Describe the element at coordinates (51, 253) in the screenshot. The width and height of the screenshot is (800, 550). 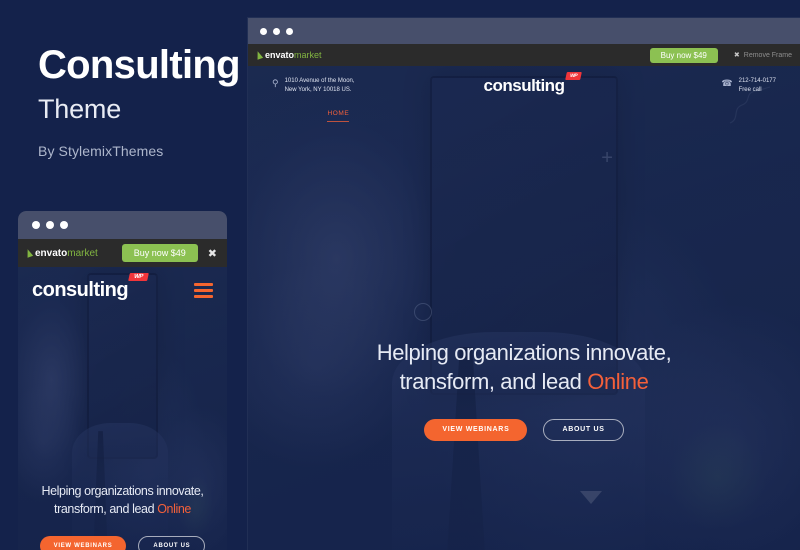
I see `mobile-envato-logo-envato: envato` at that location.